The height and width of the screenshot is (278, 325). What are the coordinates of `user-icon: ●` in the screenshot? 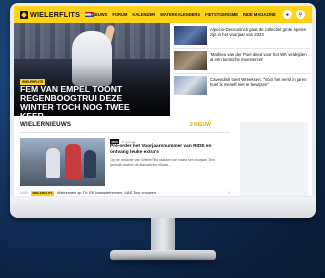 It's located at (287, 14).